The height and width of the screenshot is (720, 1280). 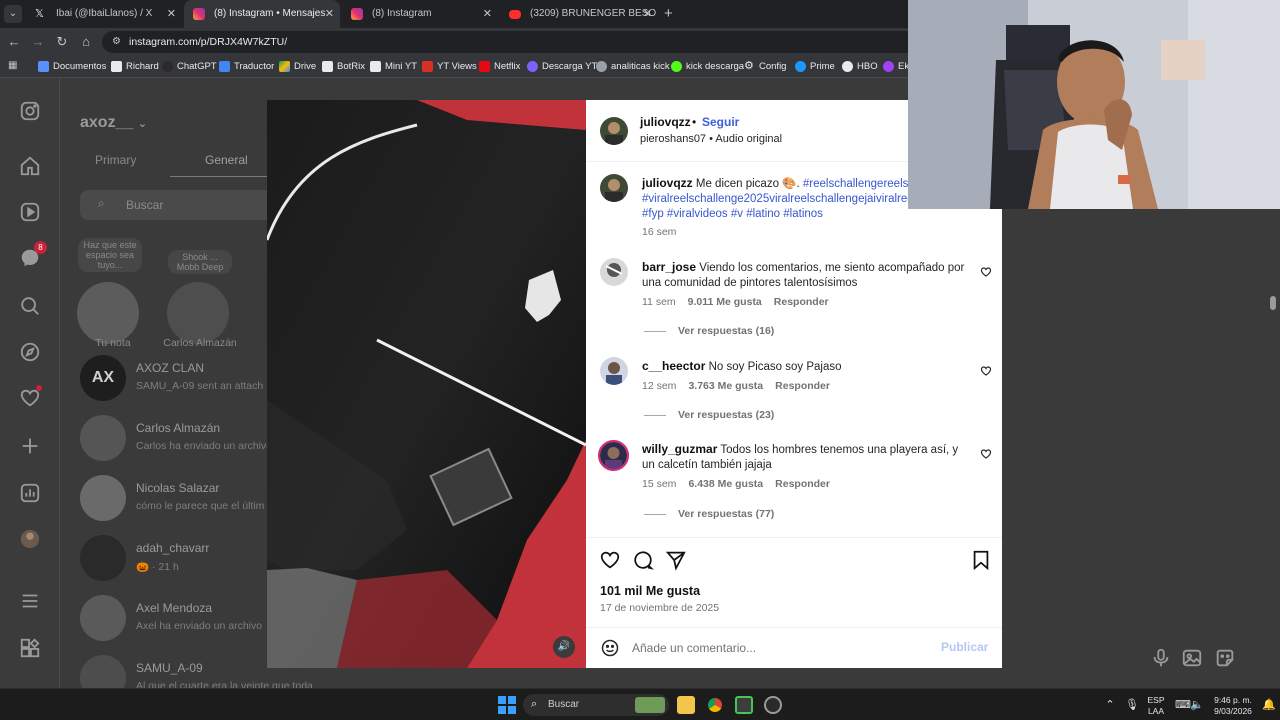 I want to click on apps-grid-icon: ▦, so click(x=14, y=66).